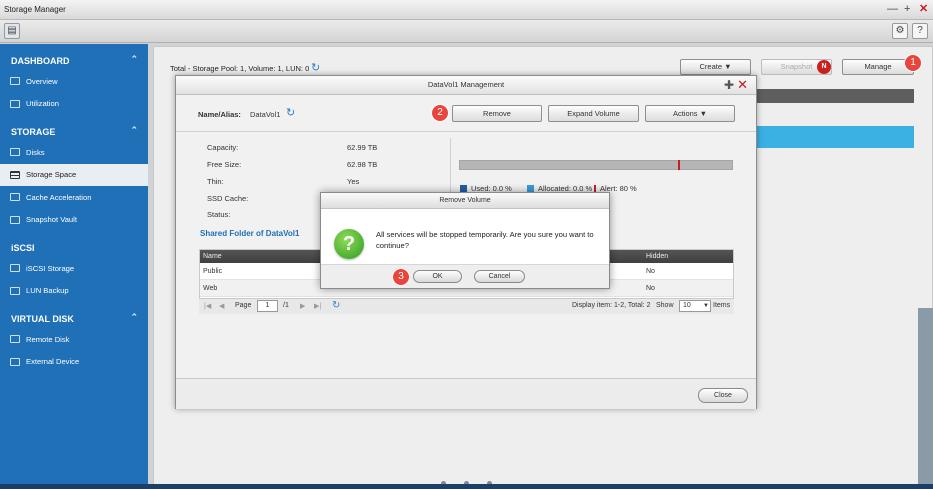 This screenshot has height=489, width=933. What do you see at coordinates (224, 164) in the screenshot?
I see `free-size-label: Free Size:` at bounding box center [224, 164].